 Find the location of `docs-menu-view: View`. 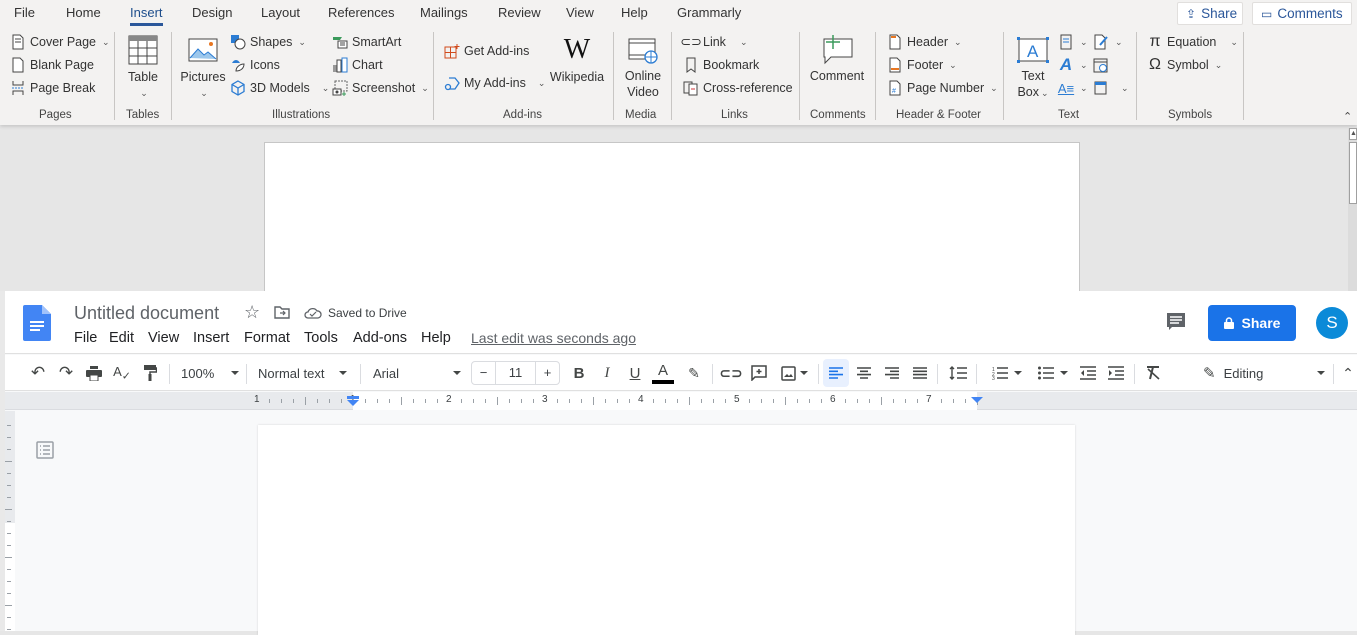

docs-menu-view: View is located at coordinates (163, 338).